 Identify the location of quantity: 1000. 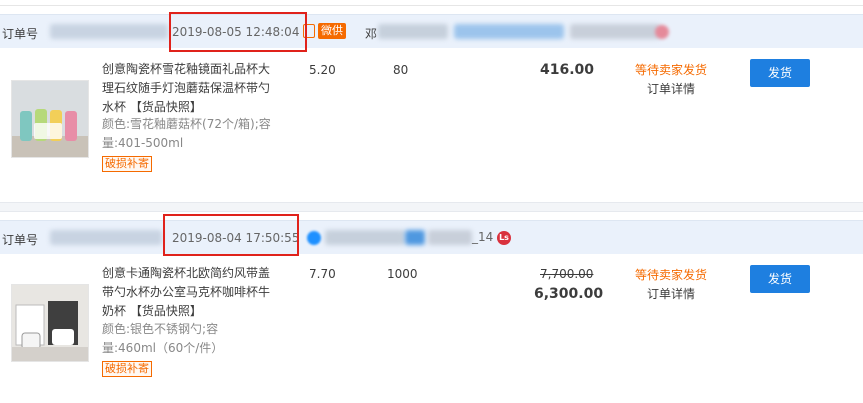
(402, 274).